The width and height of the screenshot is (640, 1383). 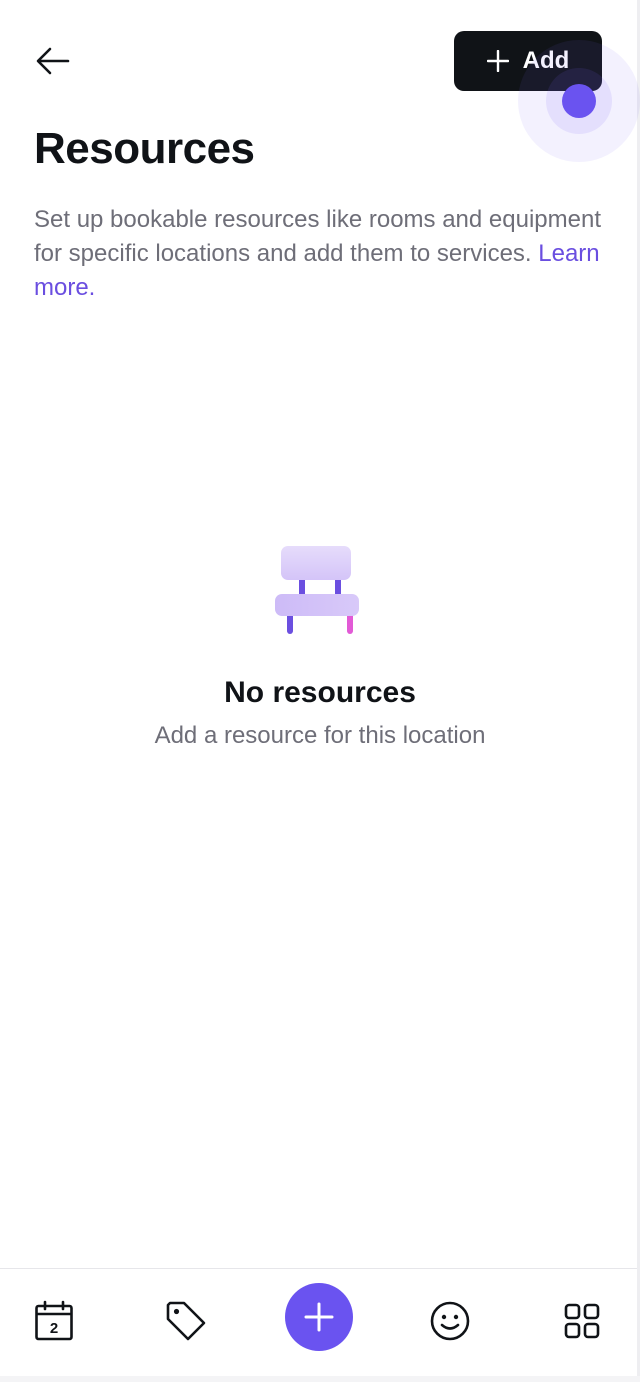 I want to click on nav-clients, so click(x=450, y=1321).